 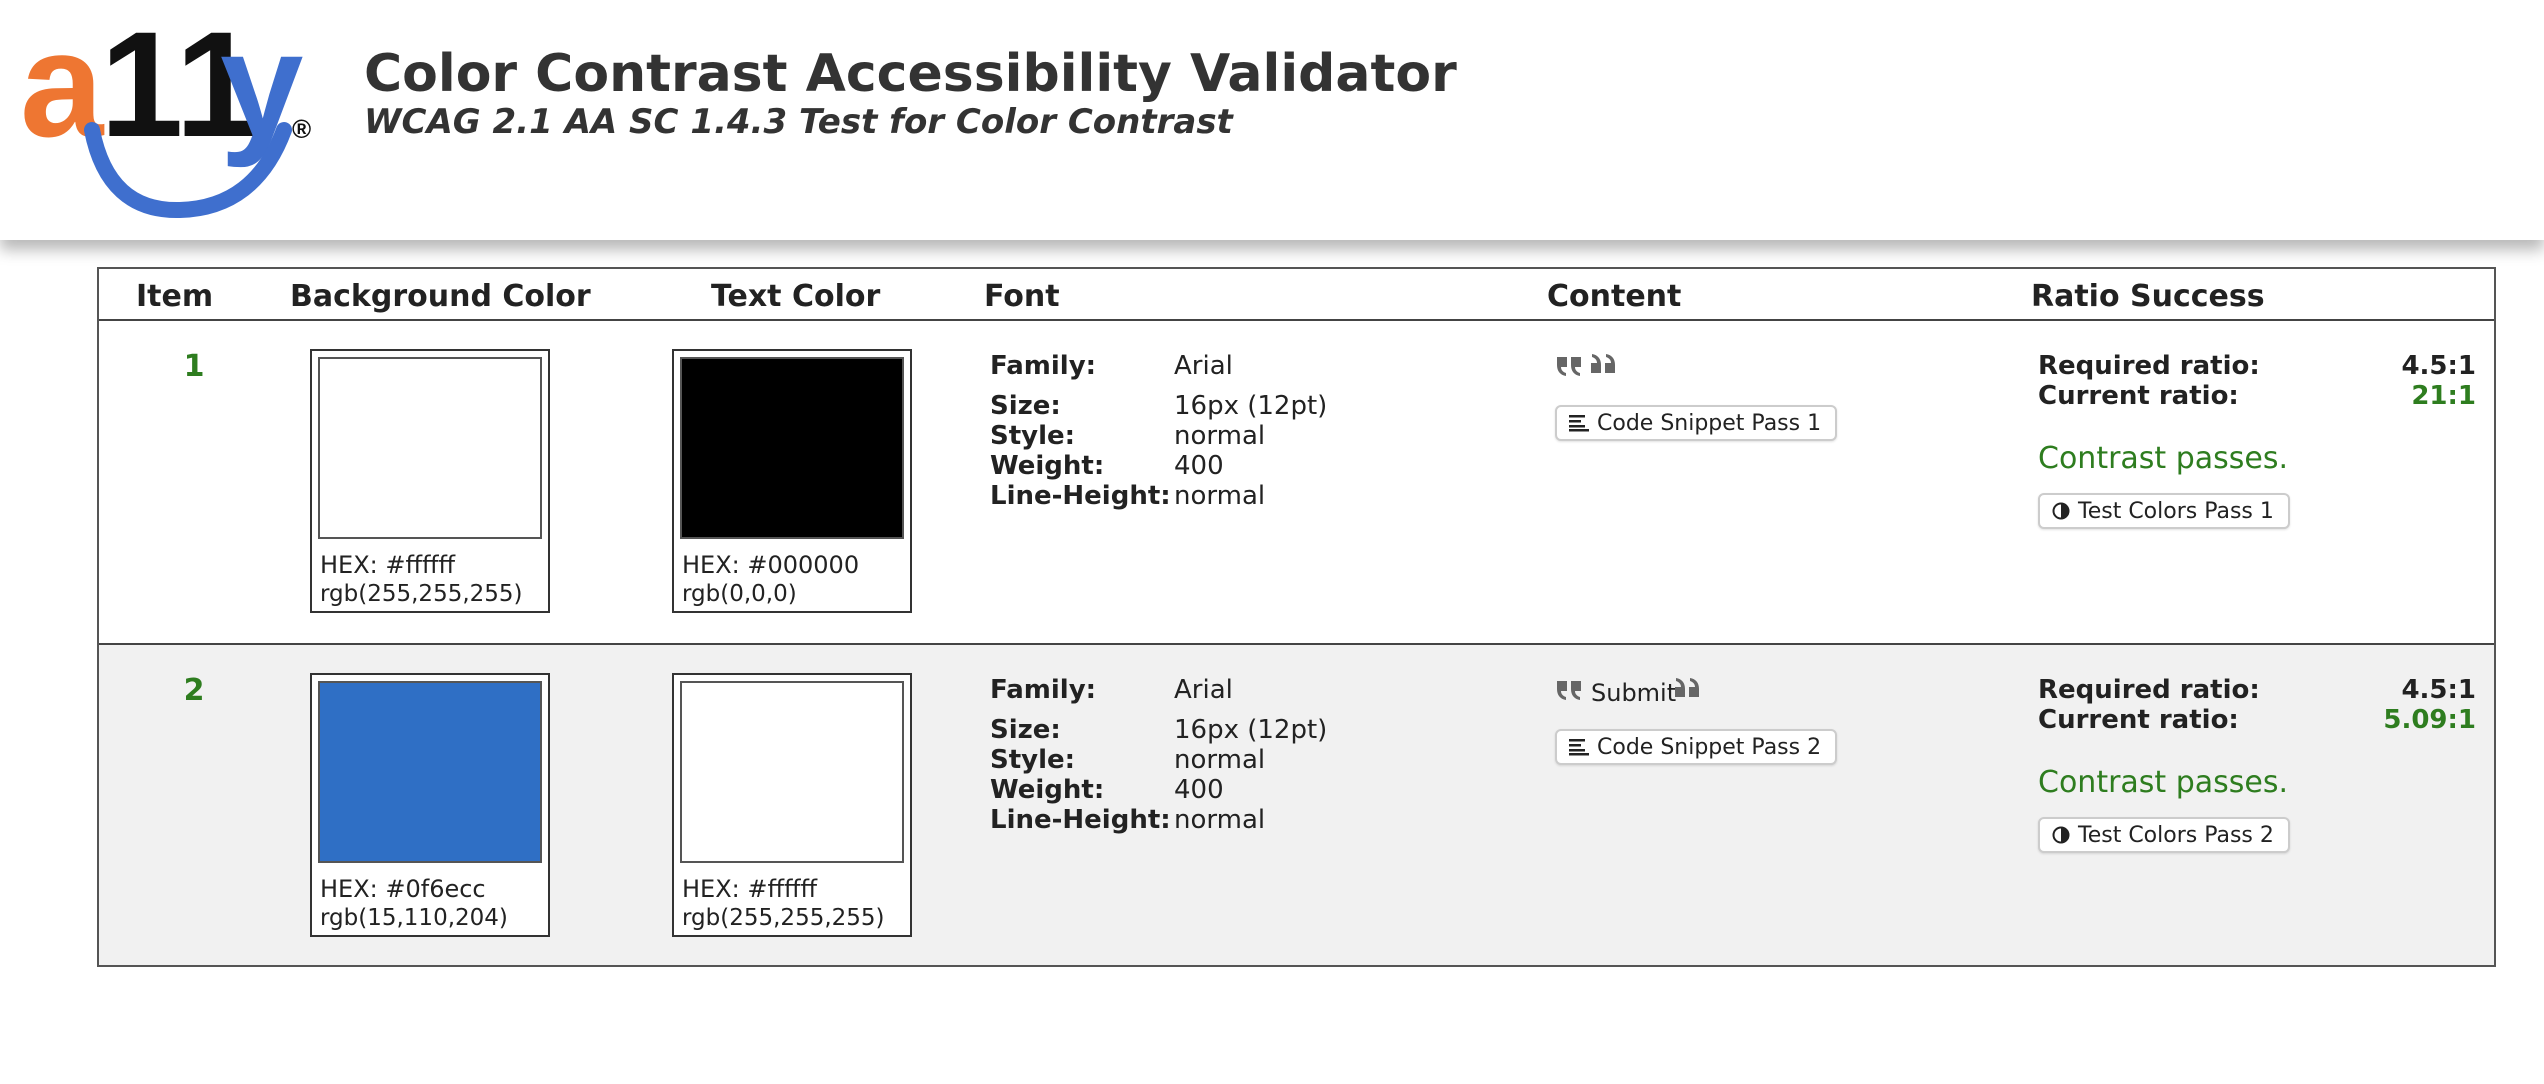 What do you see at coordinates (739, 594) in the screenshot?
I see `text-rgb: rgb(0,0,0)` at bounding box center [739, 594].